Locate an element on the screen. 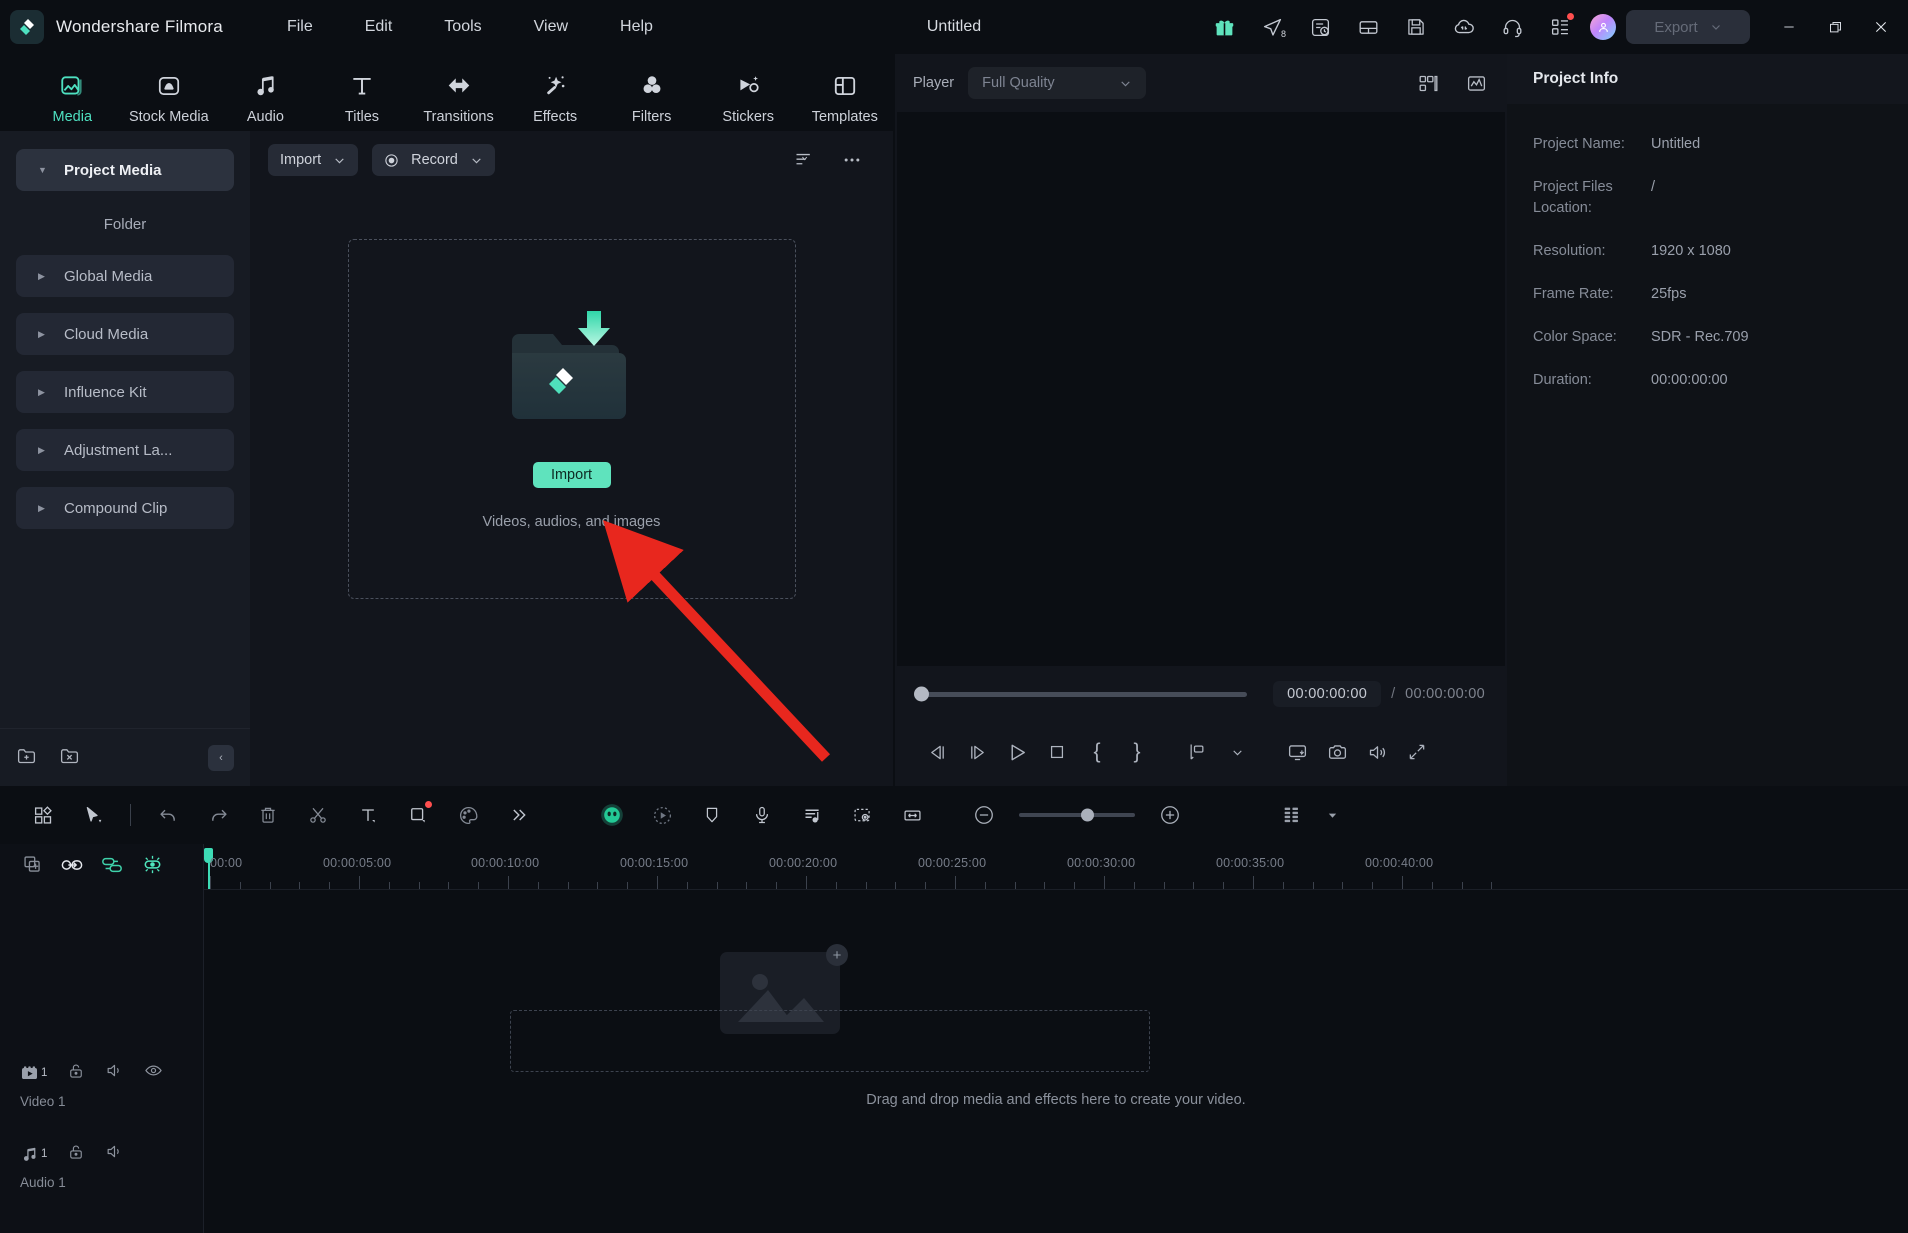  zoom-in-icon is located at coordinates (1170, 815).